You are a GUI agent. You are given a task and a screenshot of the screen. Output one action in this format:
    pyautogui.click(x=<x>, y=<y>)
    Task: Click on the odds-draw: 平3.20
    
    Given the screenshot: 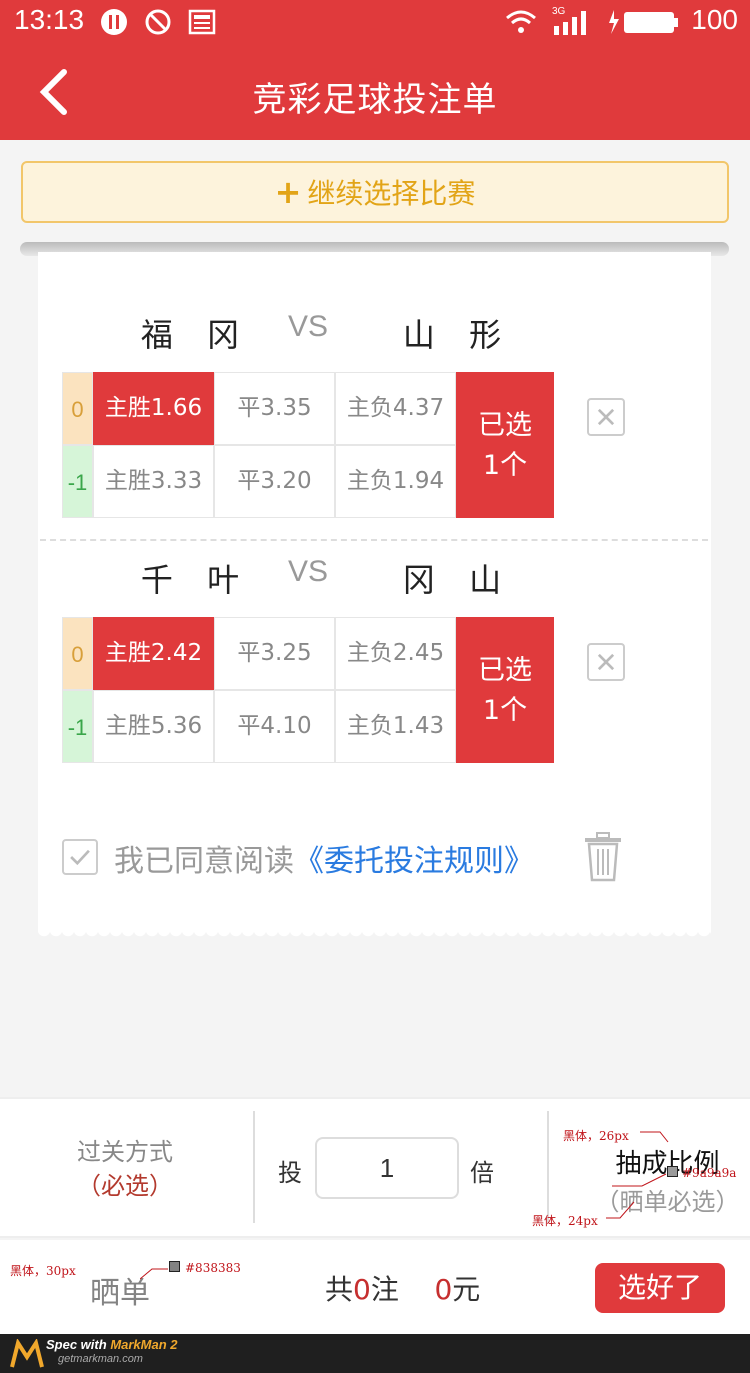 What is the action you would take?
    pyautogui.click(x=274, y=481)
    